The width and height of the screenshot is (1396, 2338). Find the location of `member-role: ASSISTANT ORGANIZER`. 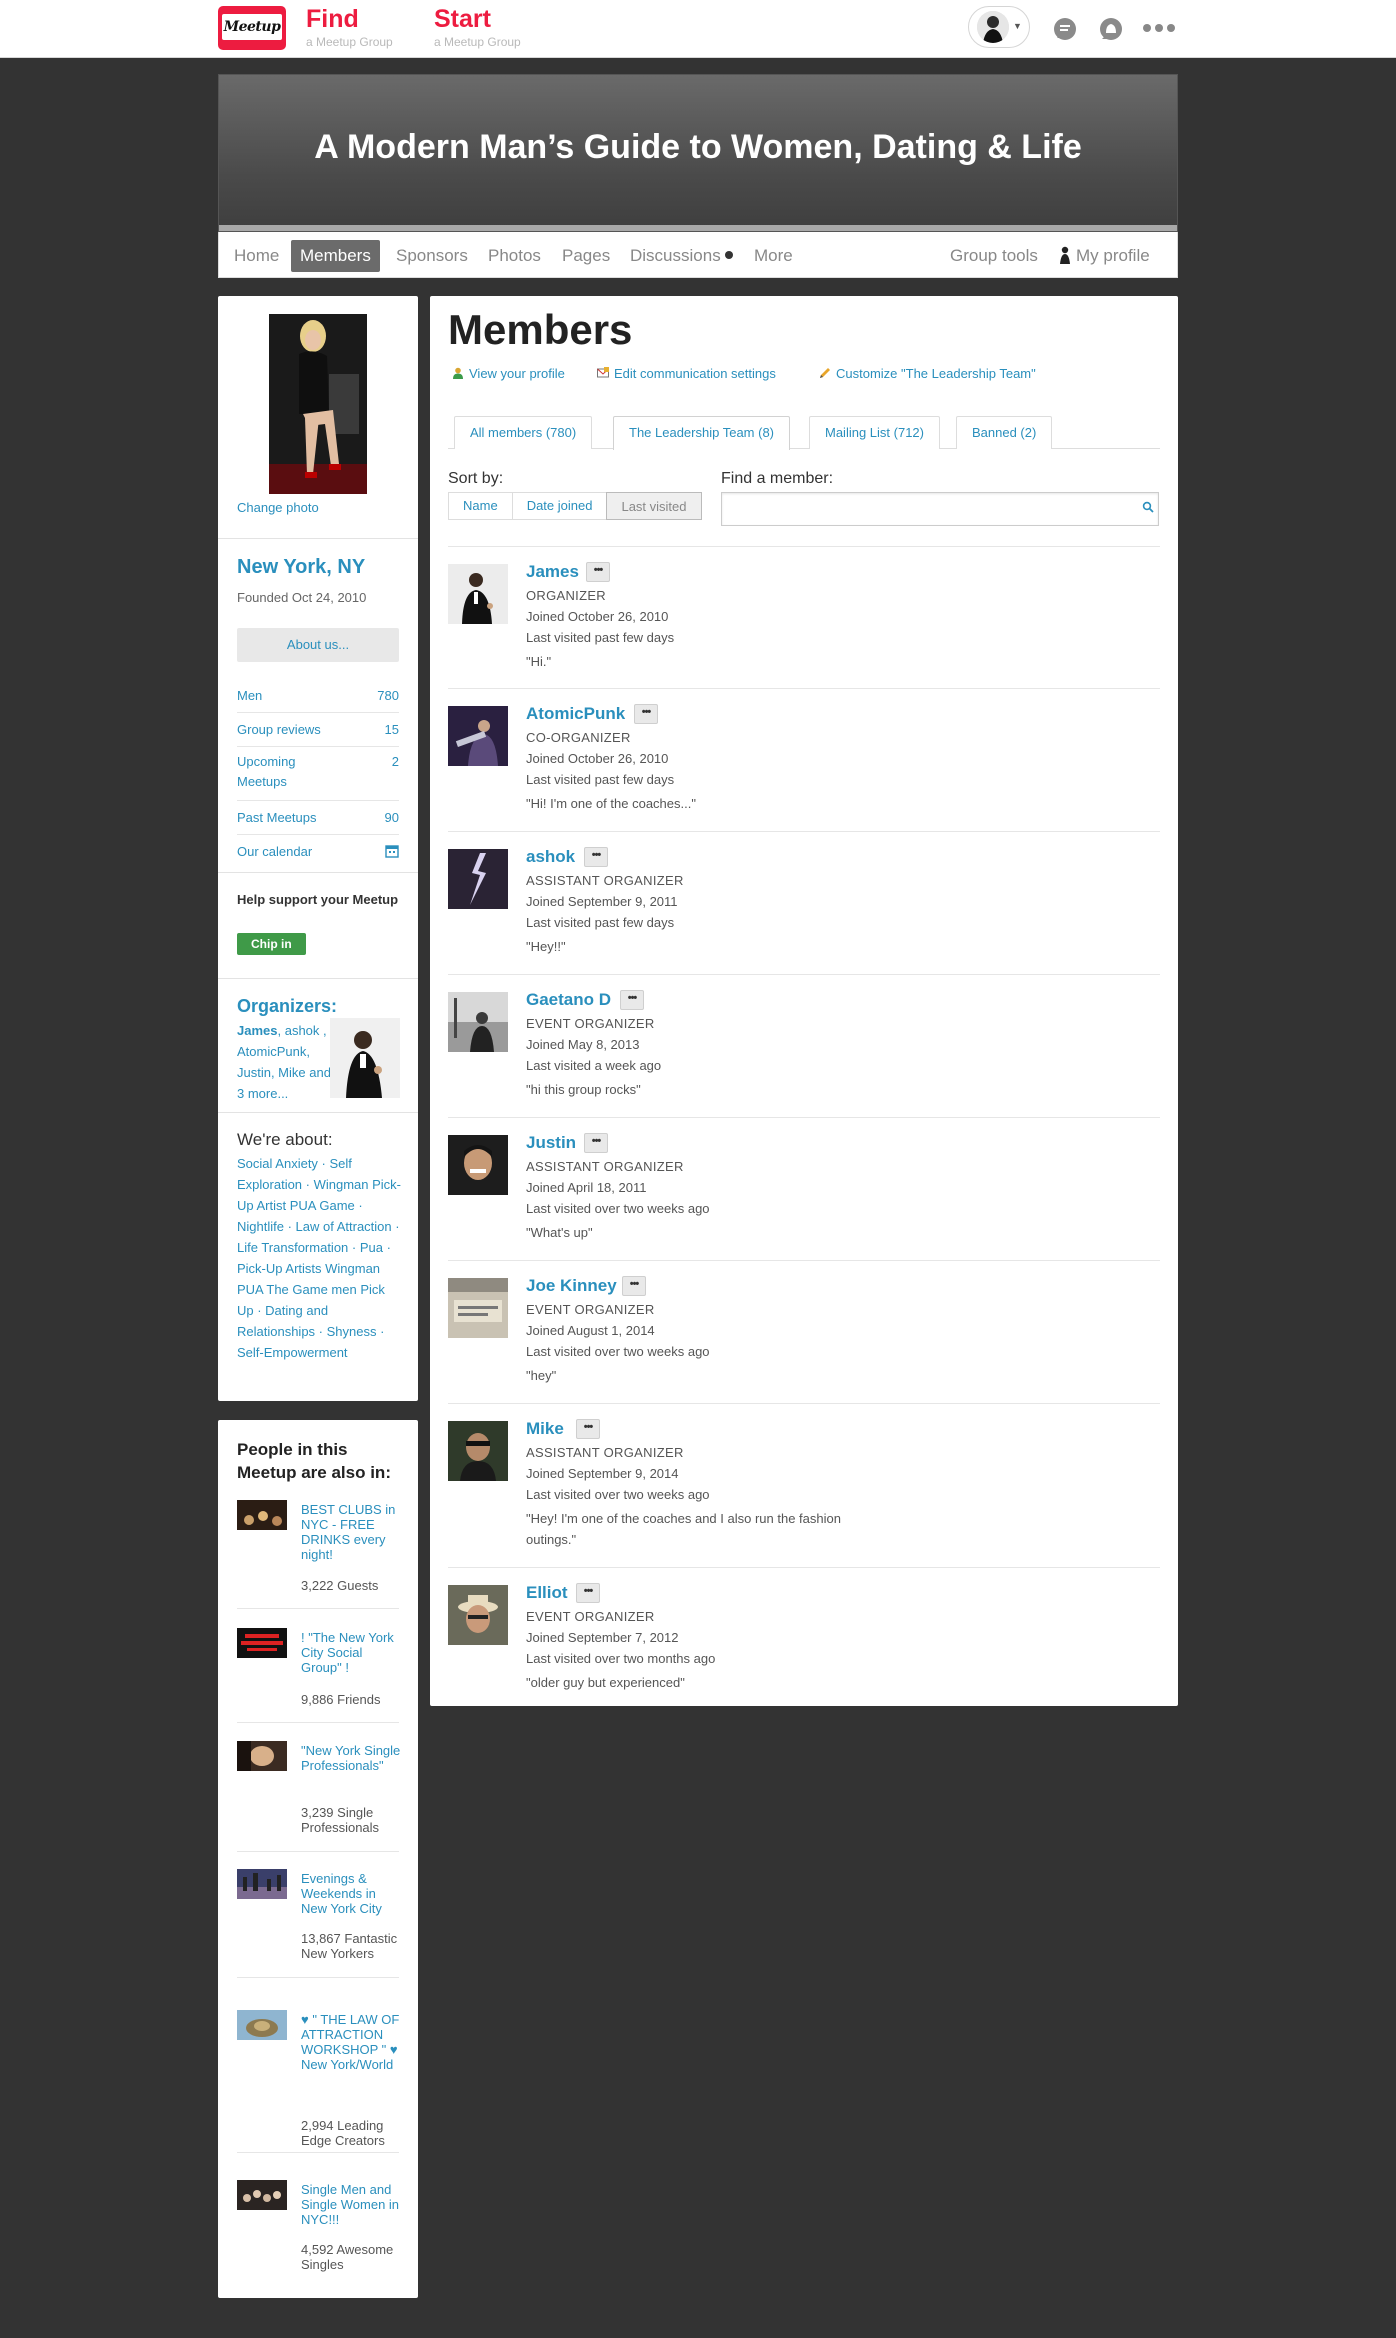

member-role: ASSISTANT ORGANIZER is located at coordinates (605, 1166).